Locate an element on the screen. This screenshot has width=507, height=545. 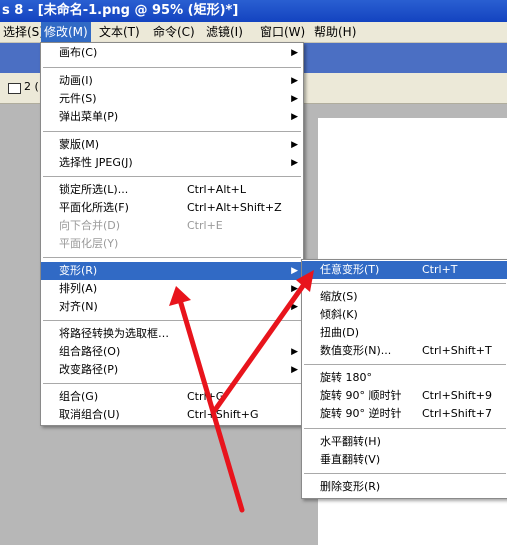
submenu-item-skew: 倾斜(K) is located at coordinates (404, 315).